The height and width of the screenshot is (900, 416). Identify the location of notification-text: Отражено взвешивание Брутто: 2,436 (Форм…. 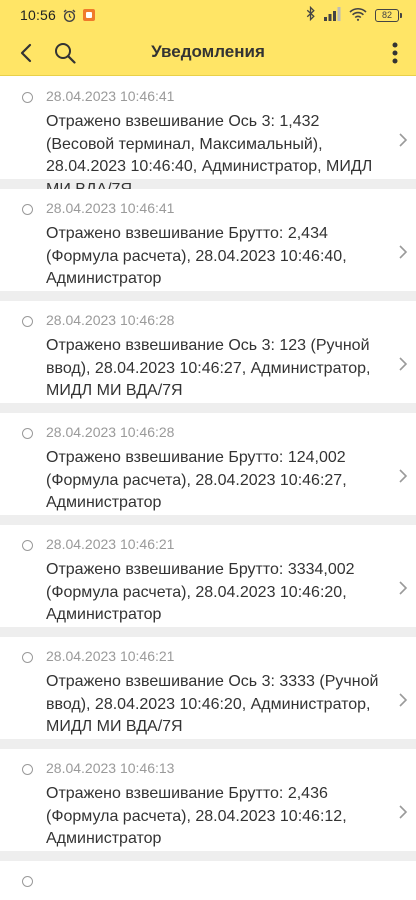
(196, 816).